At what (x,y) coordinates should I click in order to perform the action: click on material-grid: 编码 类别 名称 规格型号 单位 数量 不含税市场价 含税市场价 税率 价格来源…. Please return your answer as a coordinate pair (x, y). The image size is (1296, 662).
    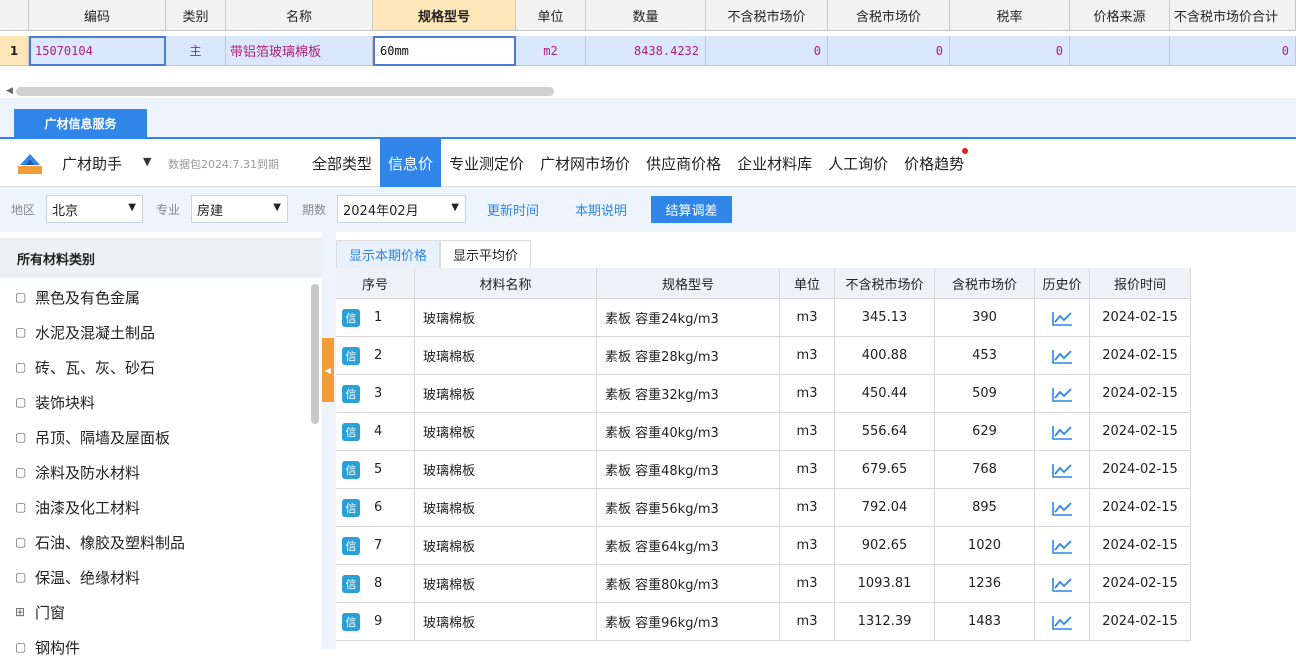
    Looking at the image, I should click on (648, 42).